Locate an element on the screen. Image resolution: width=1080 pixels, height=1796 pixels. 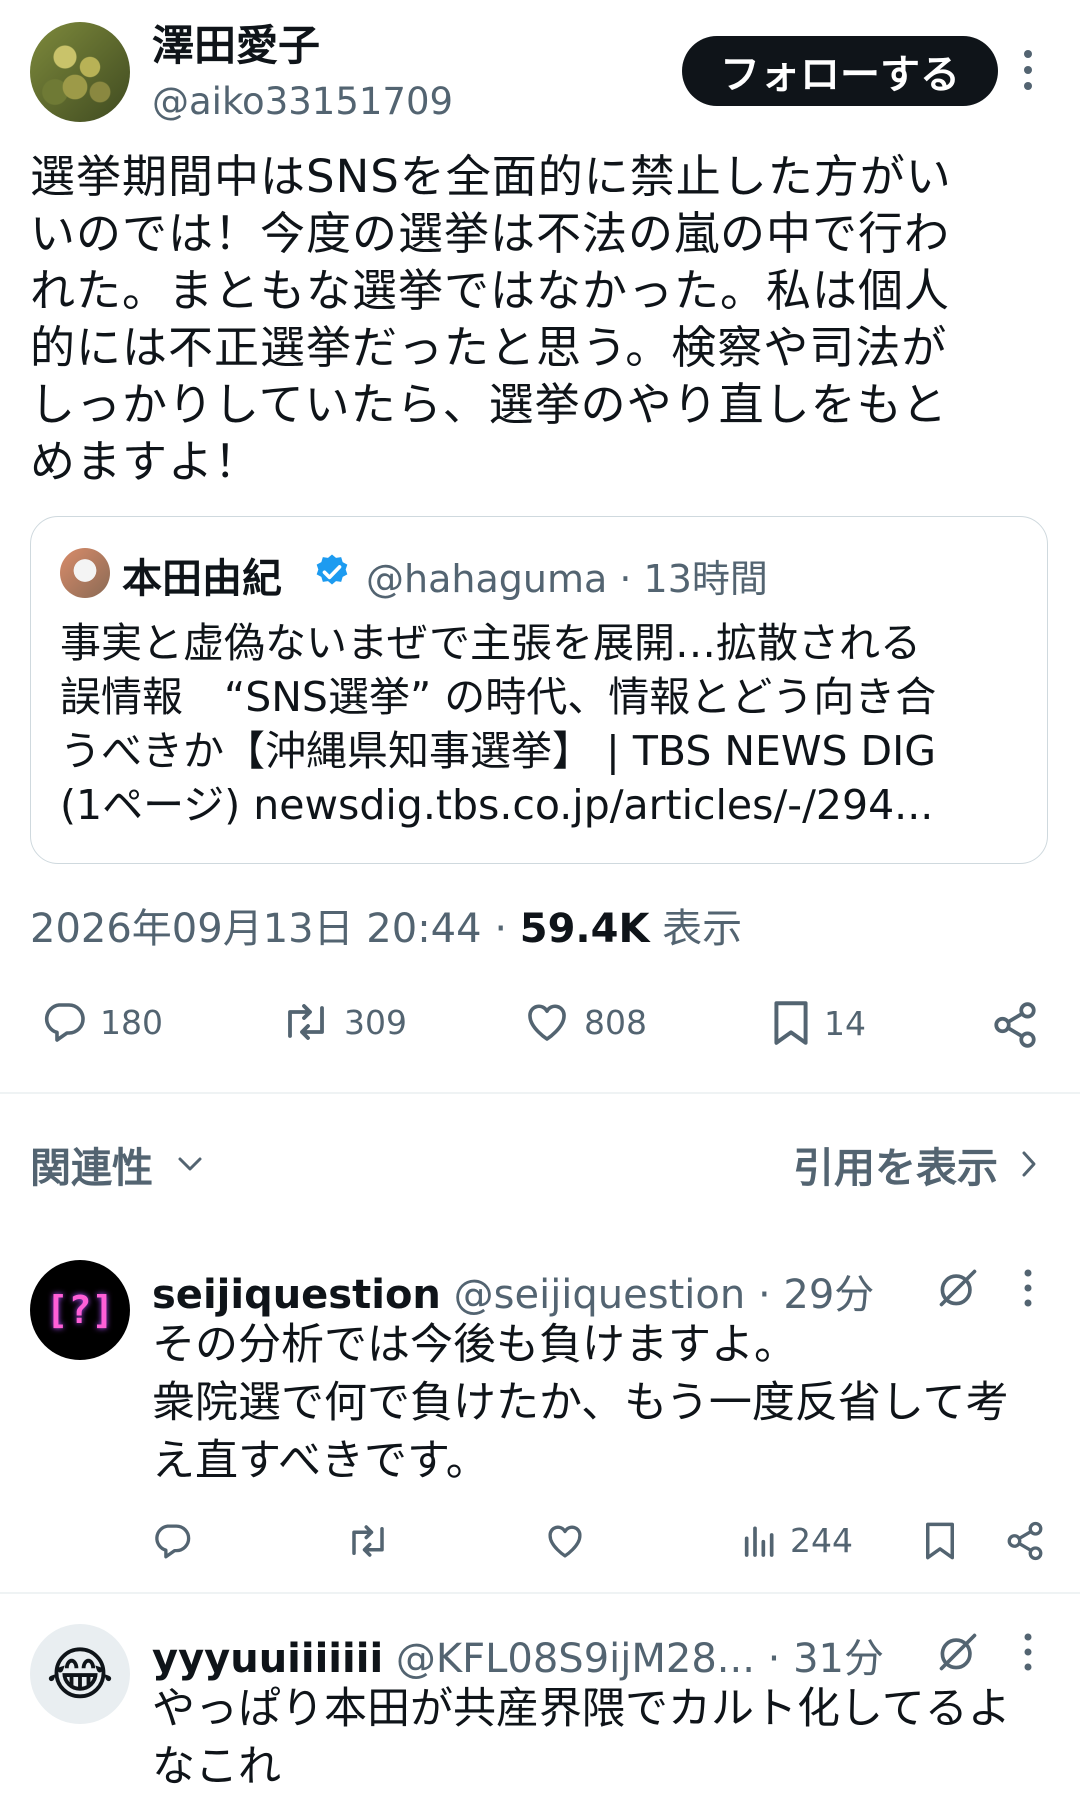
reply-share-icon is located at coordinates (1025, 1541).